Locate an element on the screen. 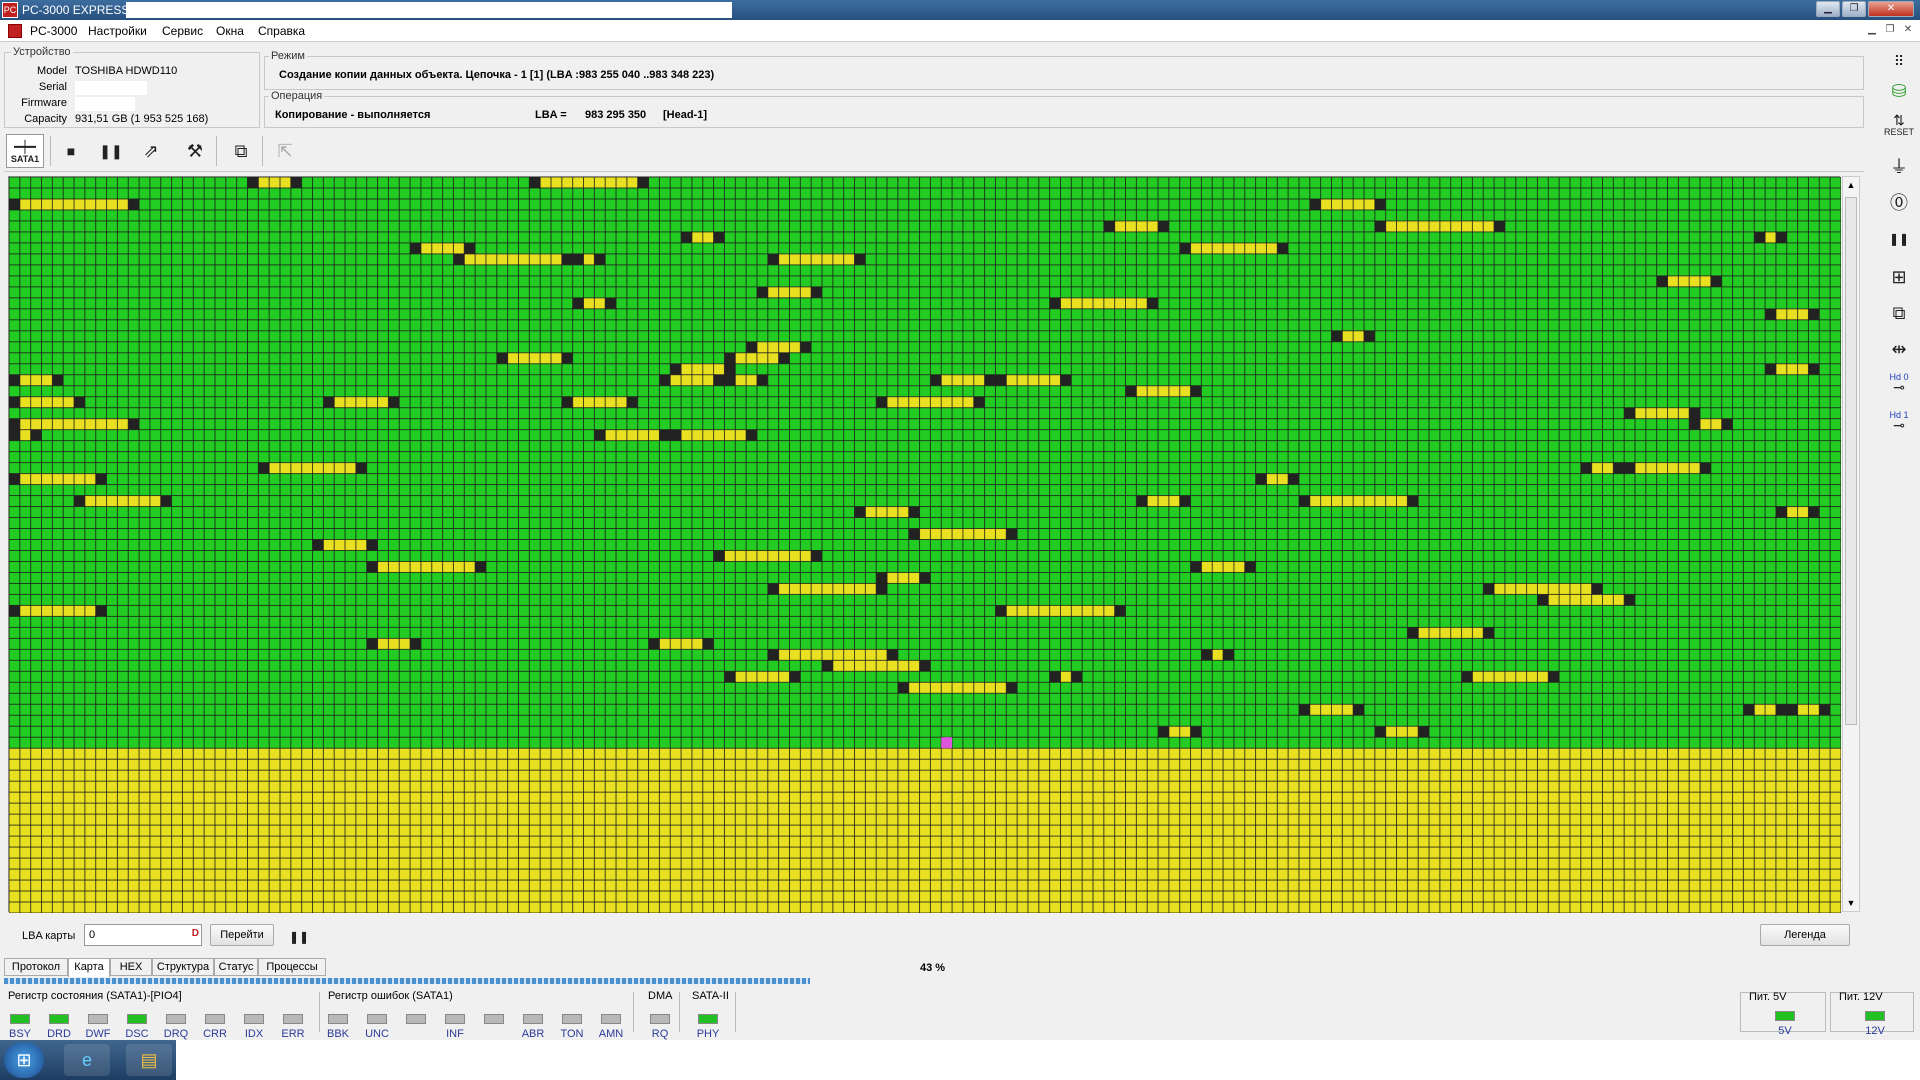 The width and height of the screenshot is (1920, 1080). tab-map: Карта is located at coordinates (89, 967).